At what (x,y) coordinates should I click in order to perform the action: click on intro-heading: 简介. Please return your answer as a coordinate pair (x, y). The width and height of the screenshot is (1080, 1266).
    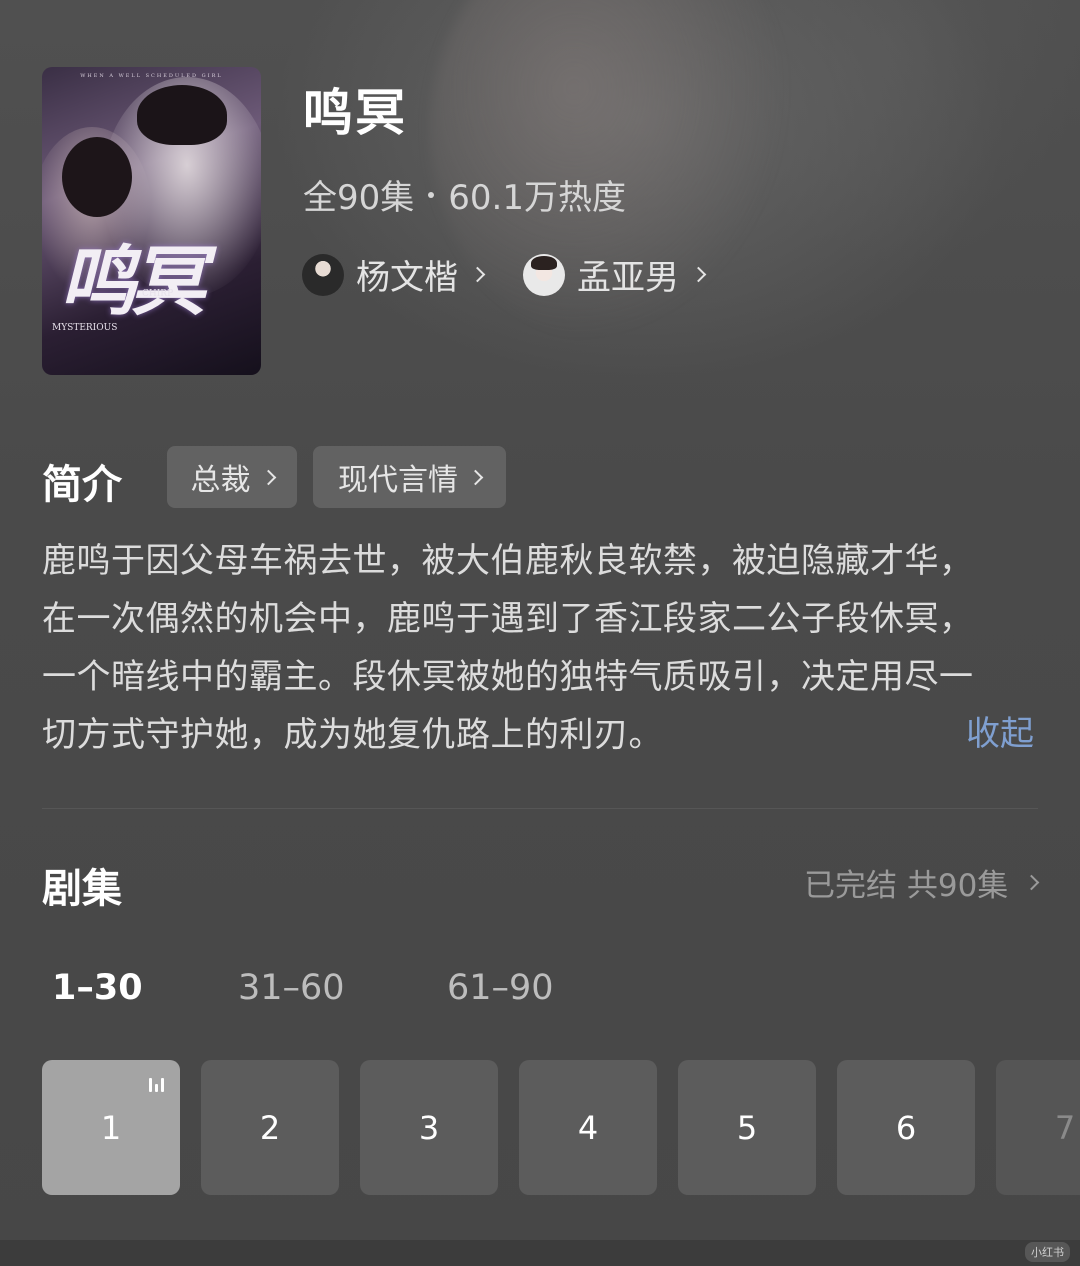
    Looking at the image, I should click on (82, 485).